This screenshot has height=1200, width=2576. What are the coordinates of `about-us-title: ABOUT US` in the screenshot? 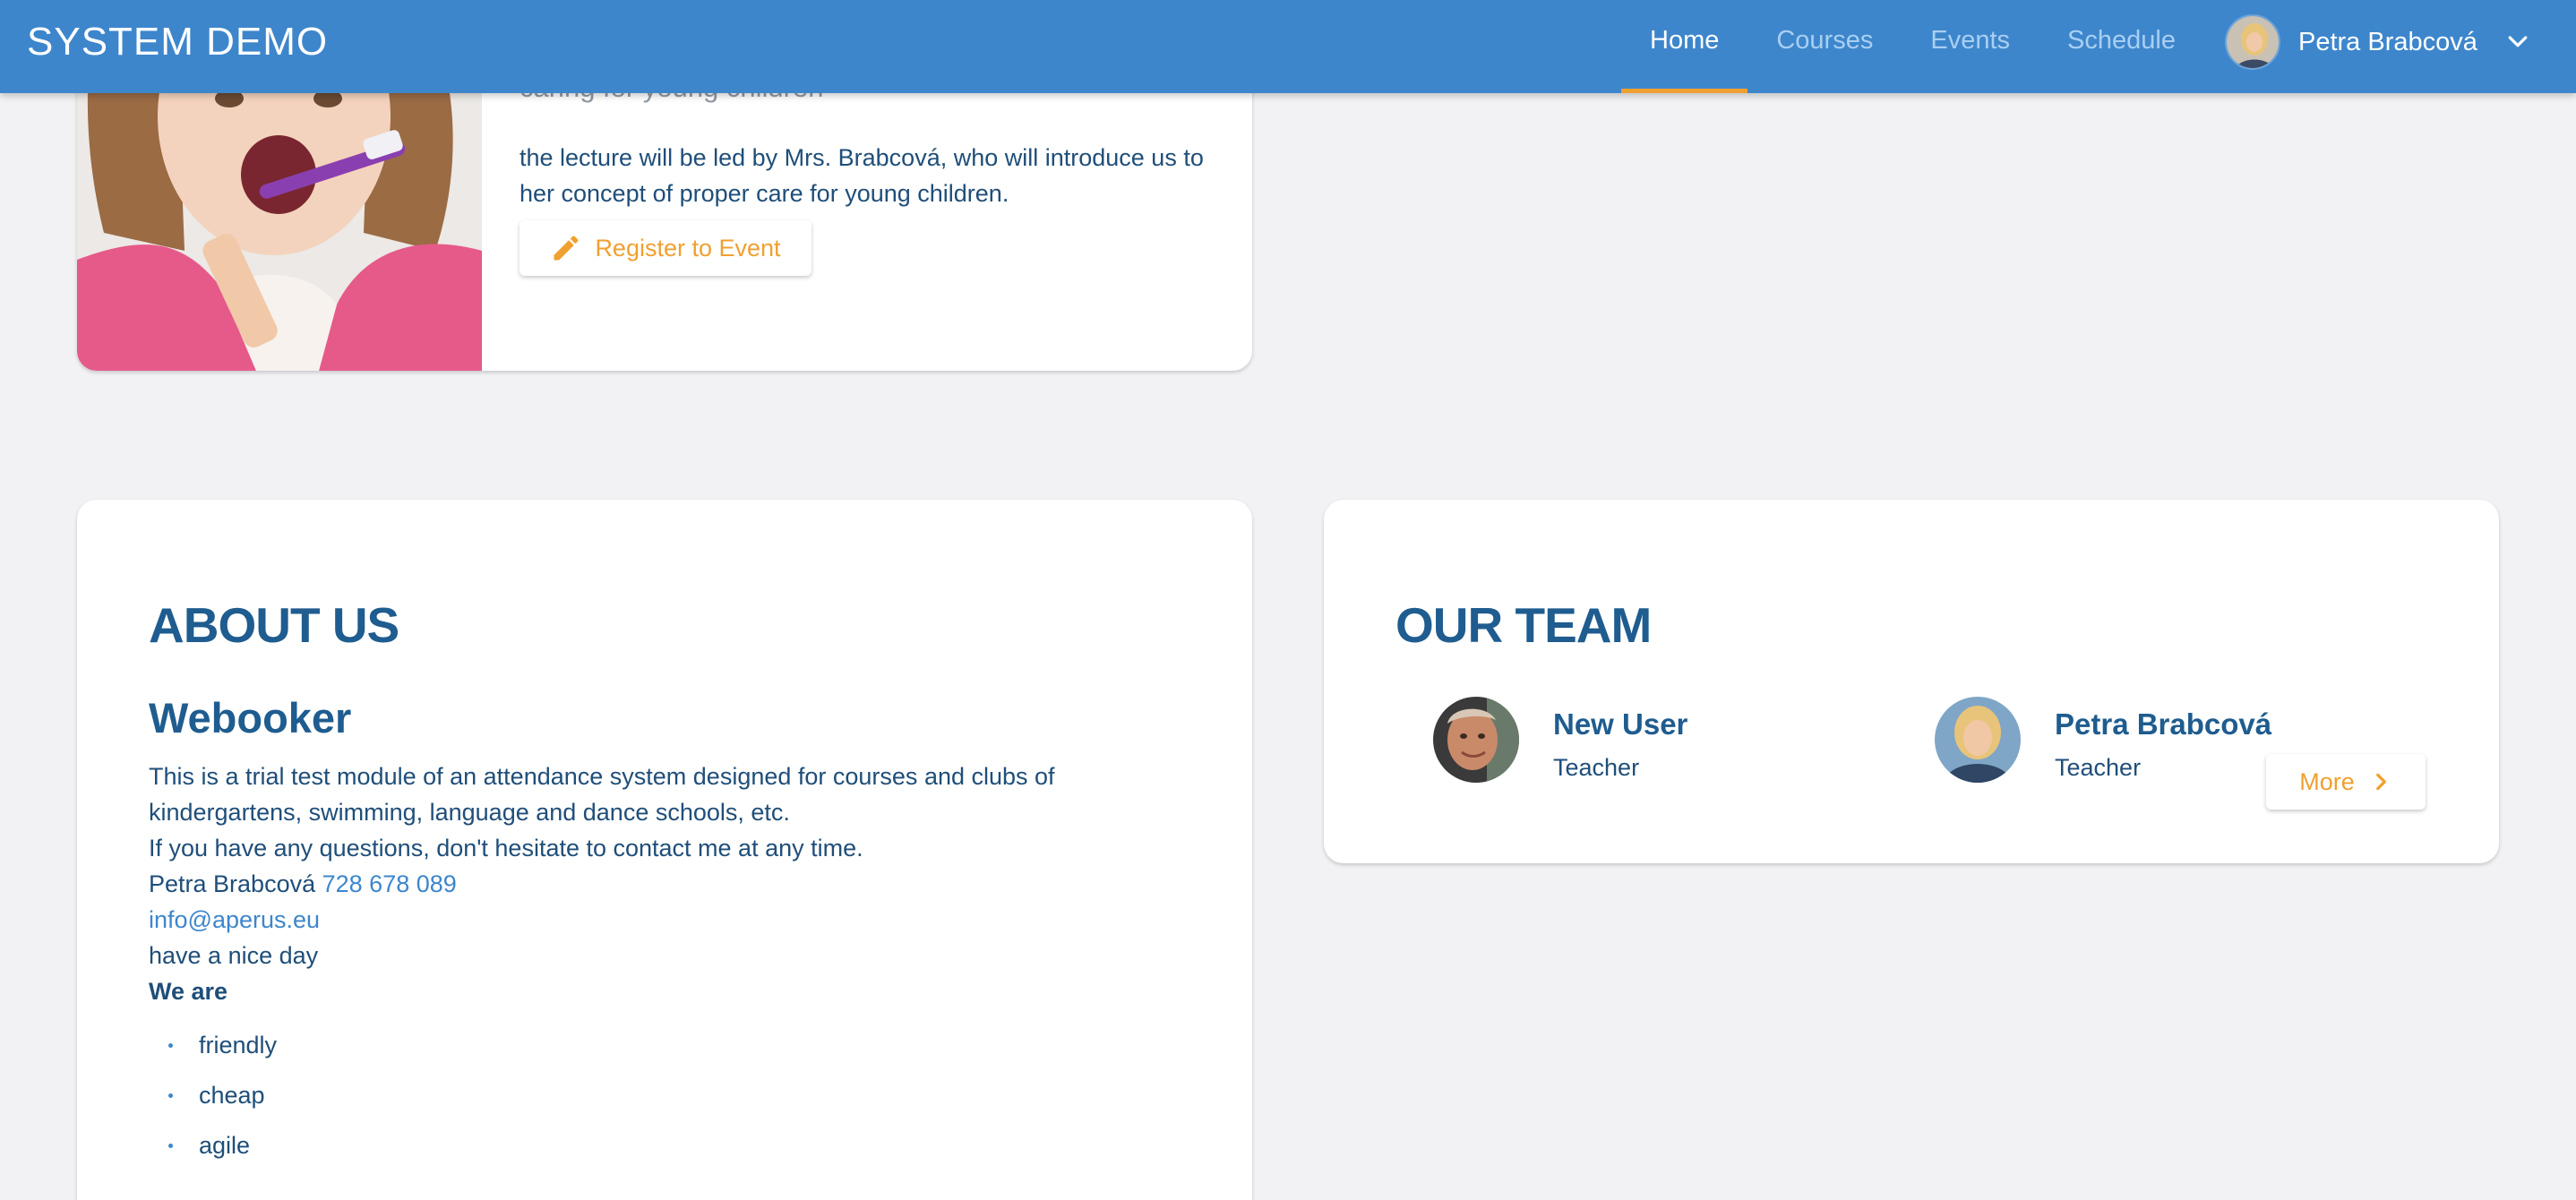 It's located at (274, 625).